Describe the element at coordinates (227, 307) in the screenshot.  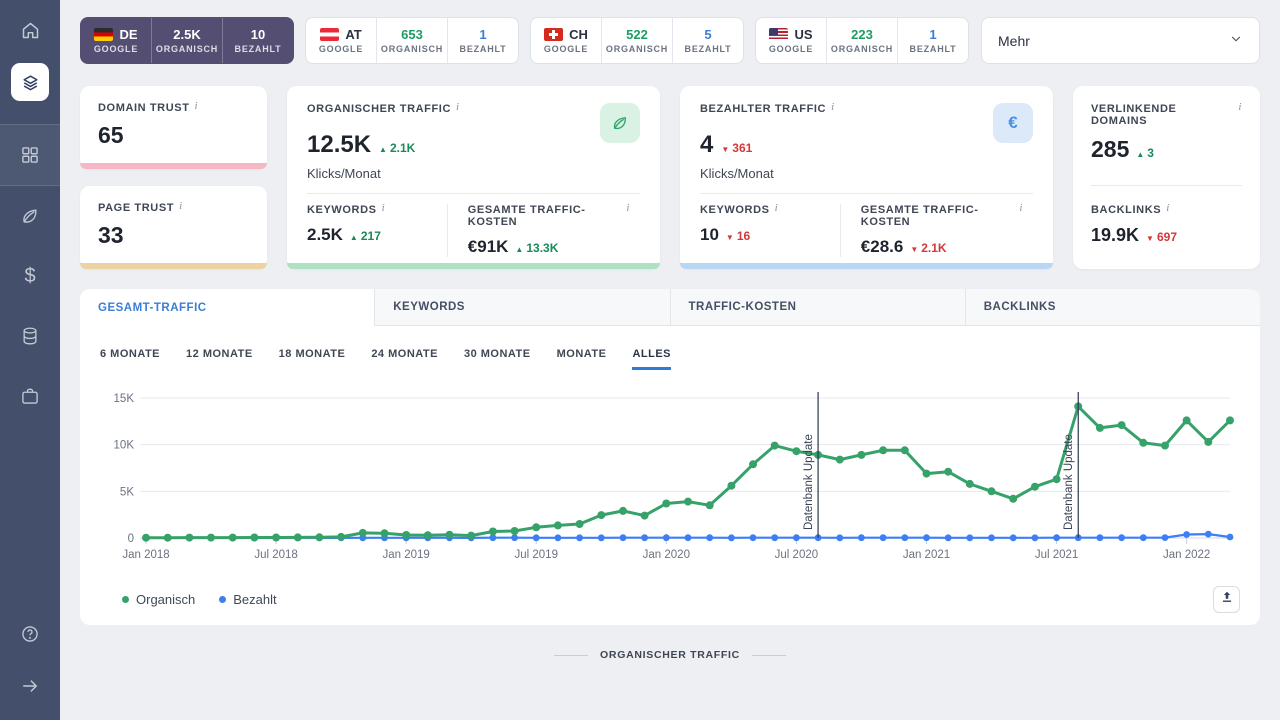
I see `tab-gesamt-traffic: GESAMT-TRAFFIC` at that location.